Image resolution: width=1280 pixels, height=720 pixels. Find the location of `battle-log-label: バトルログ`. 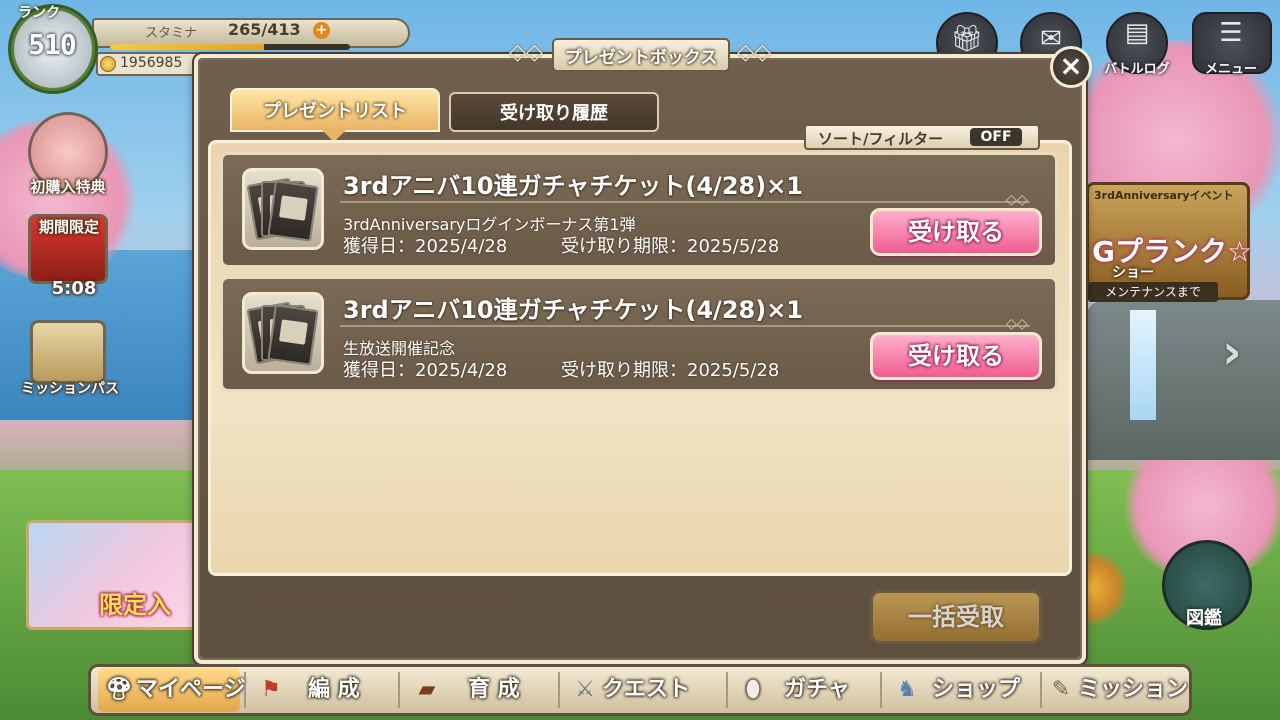

battle-log-label: バトルログ is located at coordinates (1137, 69).